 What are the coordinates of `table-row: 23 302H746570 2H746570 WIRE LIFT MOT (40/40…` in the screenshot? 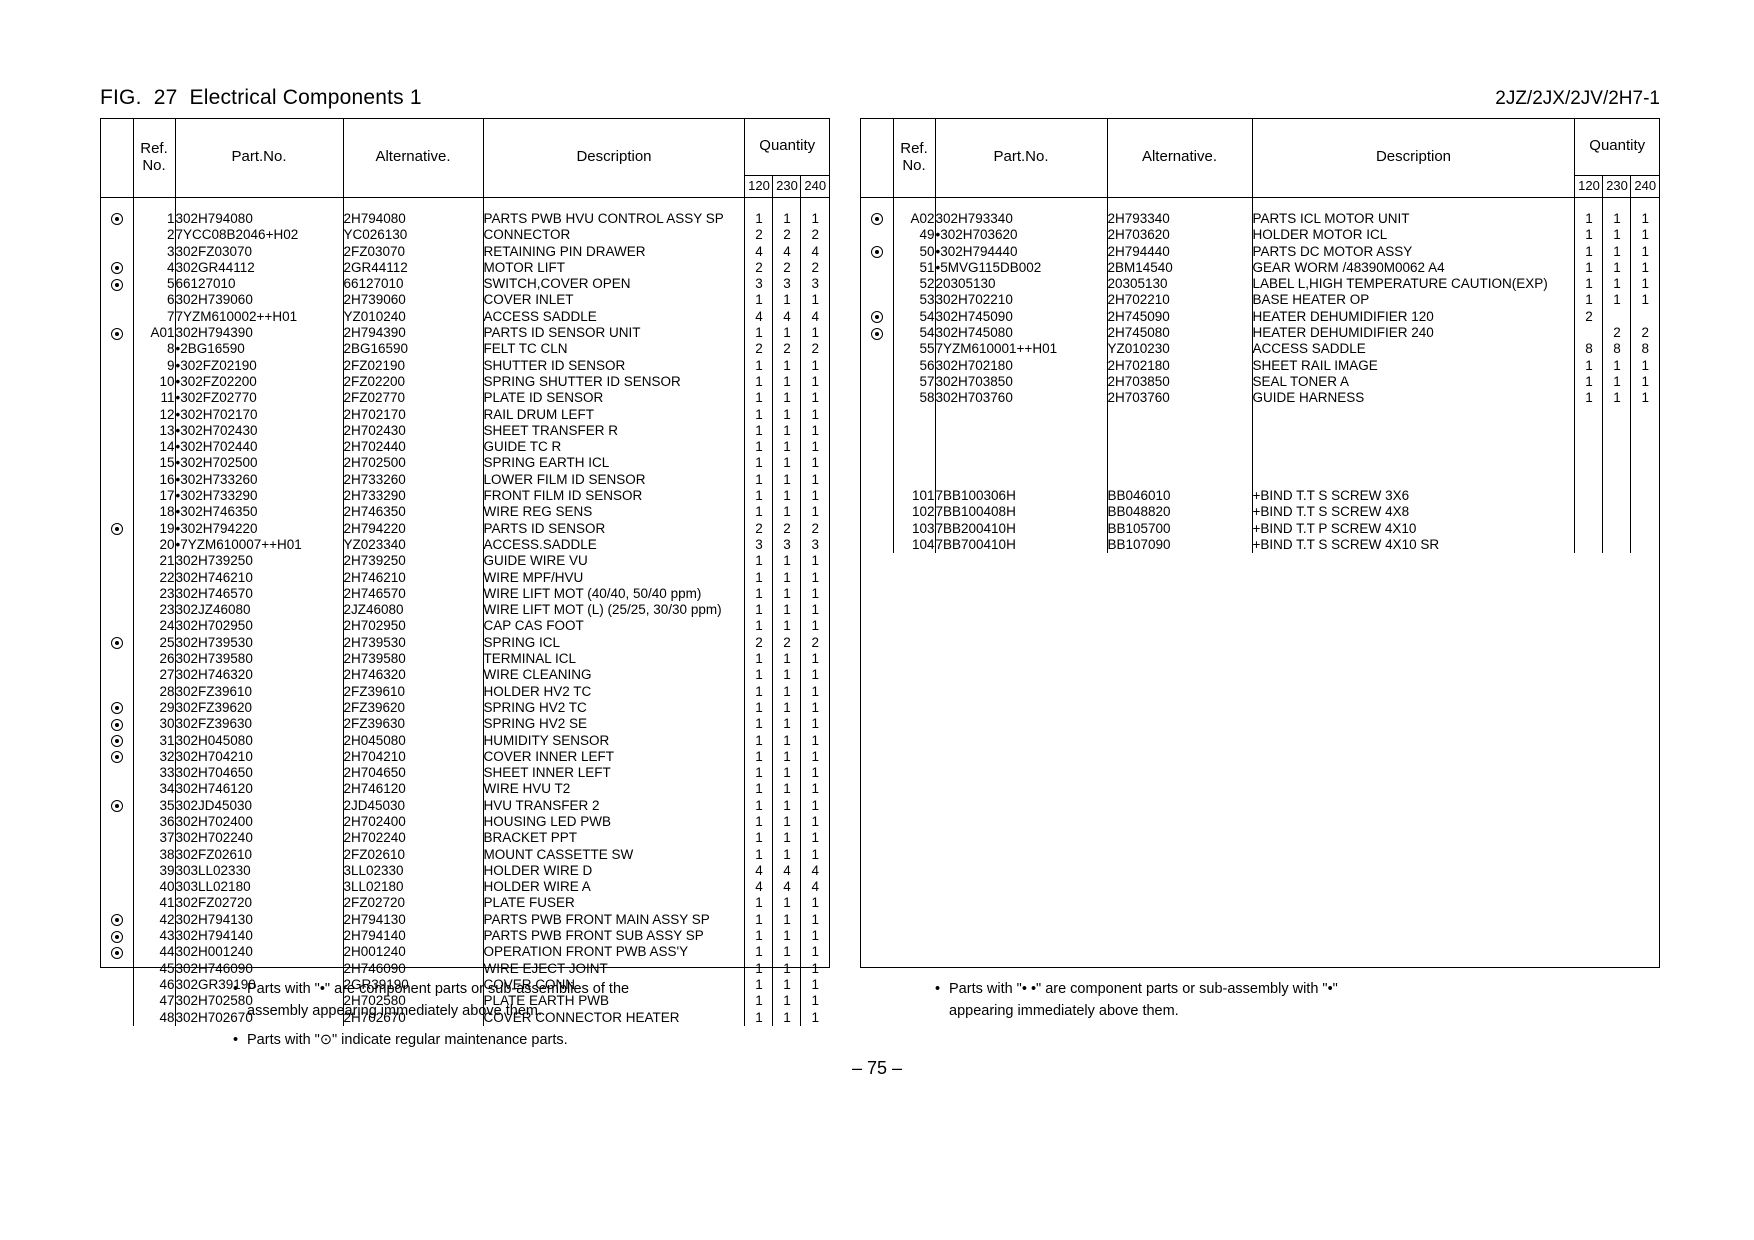 It's located at (465, 594).